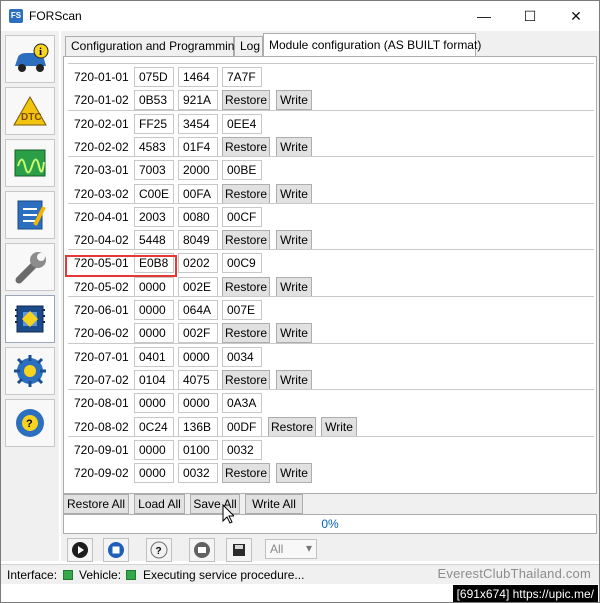  Describe the element at coordinates (530, 16) in the screenshot. I see `maximize-button: ☐` at that location.